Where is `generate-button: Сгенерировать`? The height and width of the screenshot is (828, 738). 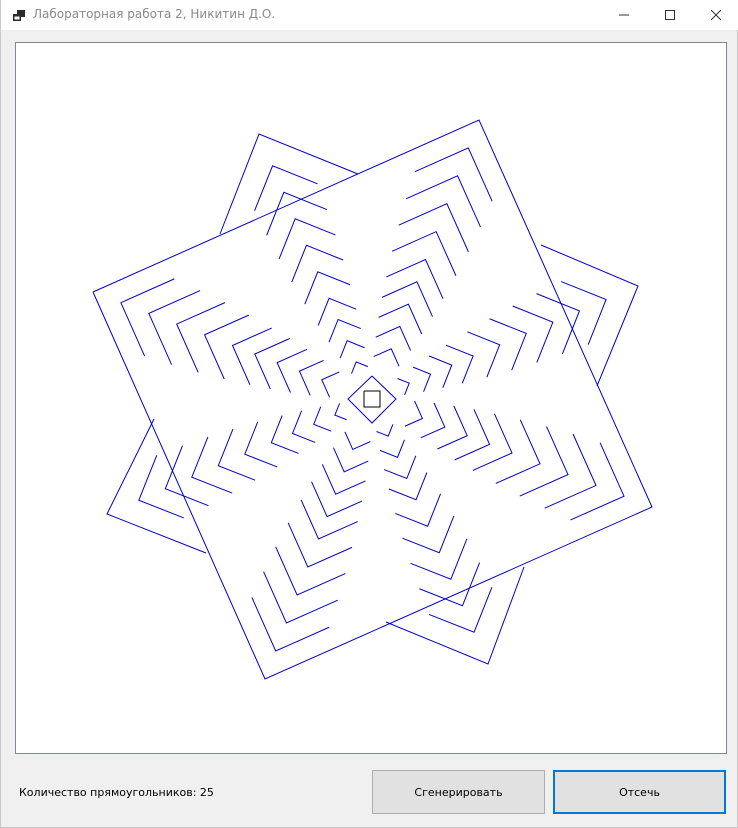 generate-button: Сгенерировать is located at coordinates (458, 792).